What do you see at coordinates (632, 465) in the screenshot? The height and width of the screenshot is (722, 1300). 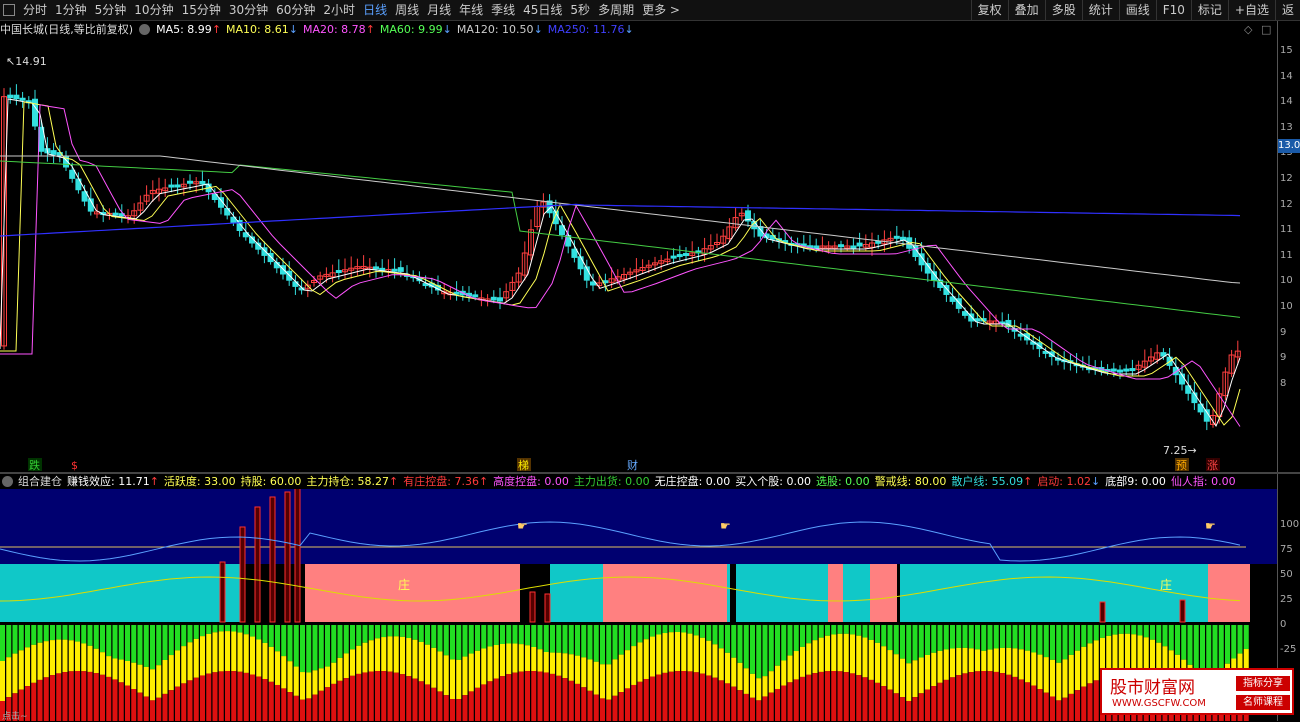 I see `signal-marker-3: 财` at bounding box center [632, 465].